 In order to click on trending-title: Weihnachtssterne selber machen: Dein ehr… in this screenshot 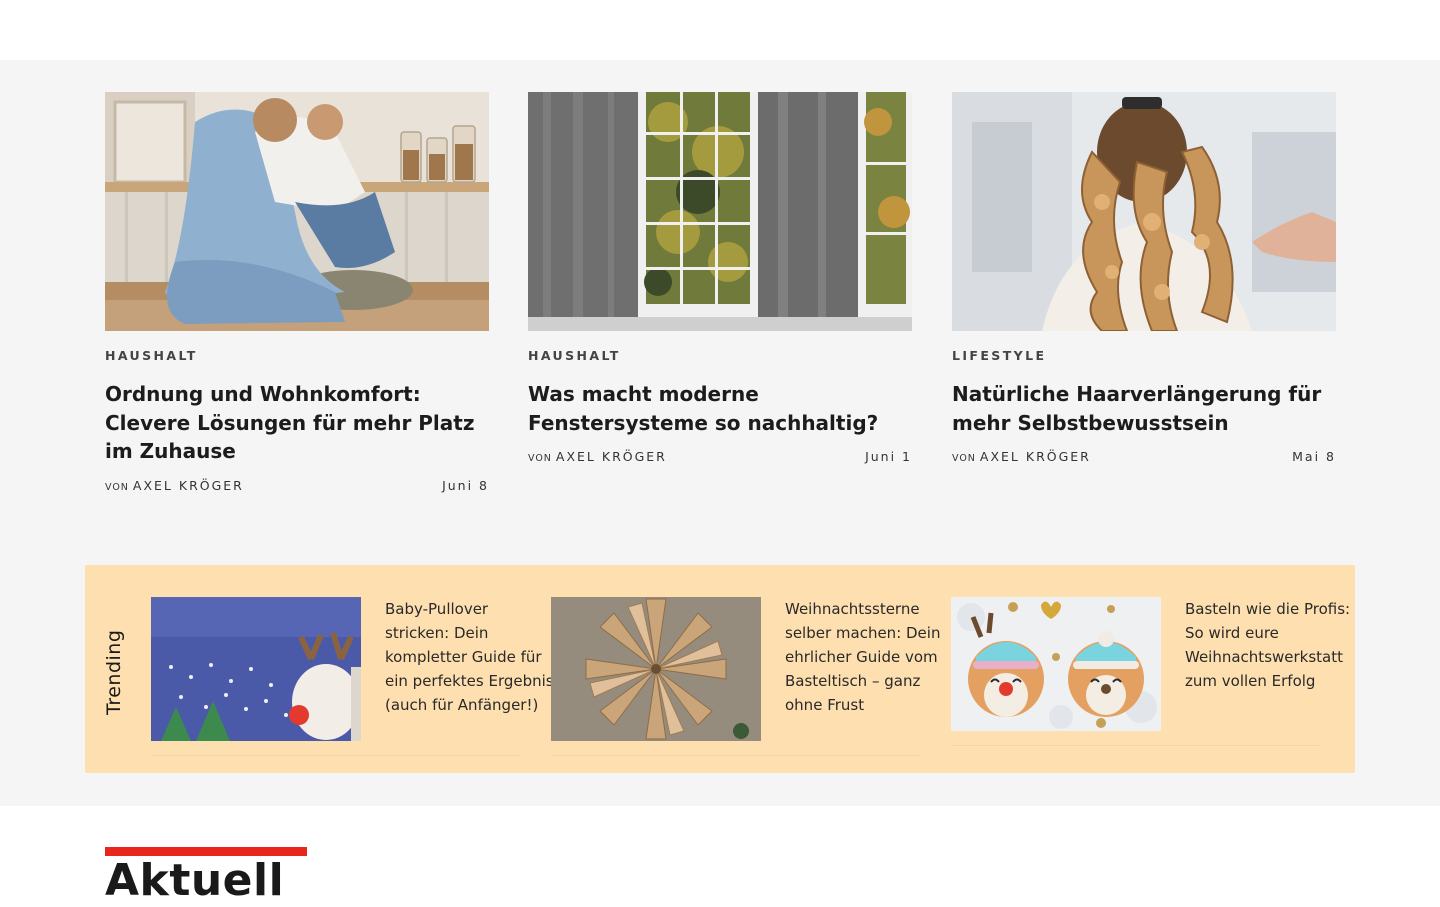, I will do `click(870, 657)`.